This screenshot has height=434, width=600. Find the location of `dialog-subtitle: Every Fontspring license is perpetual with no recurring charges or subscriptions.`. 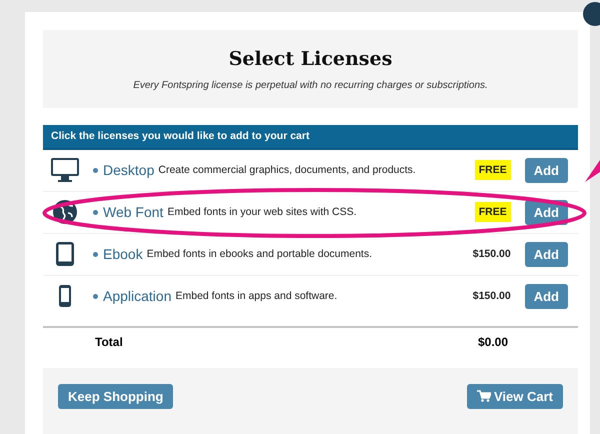

dialog-subtitle: Every Fontspring license is perpetual with no recurring charges or subscriptions. is located at coordinates (310, 85).